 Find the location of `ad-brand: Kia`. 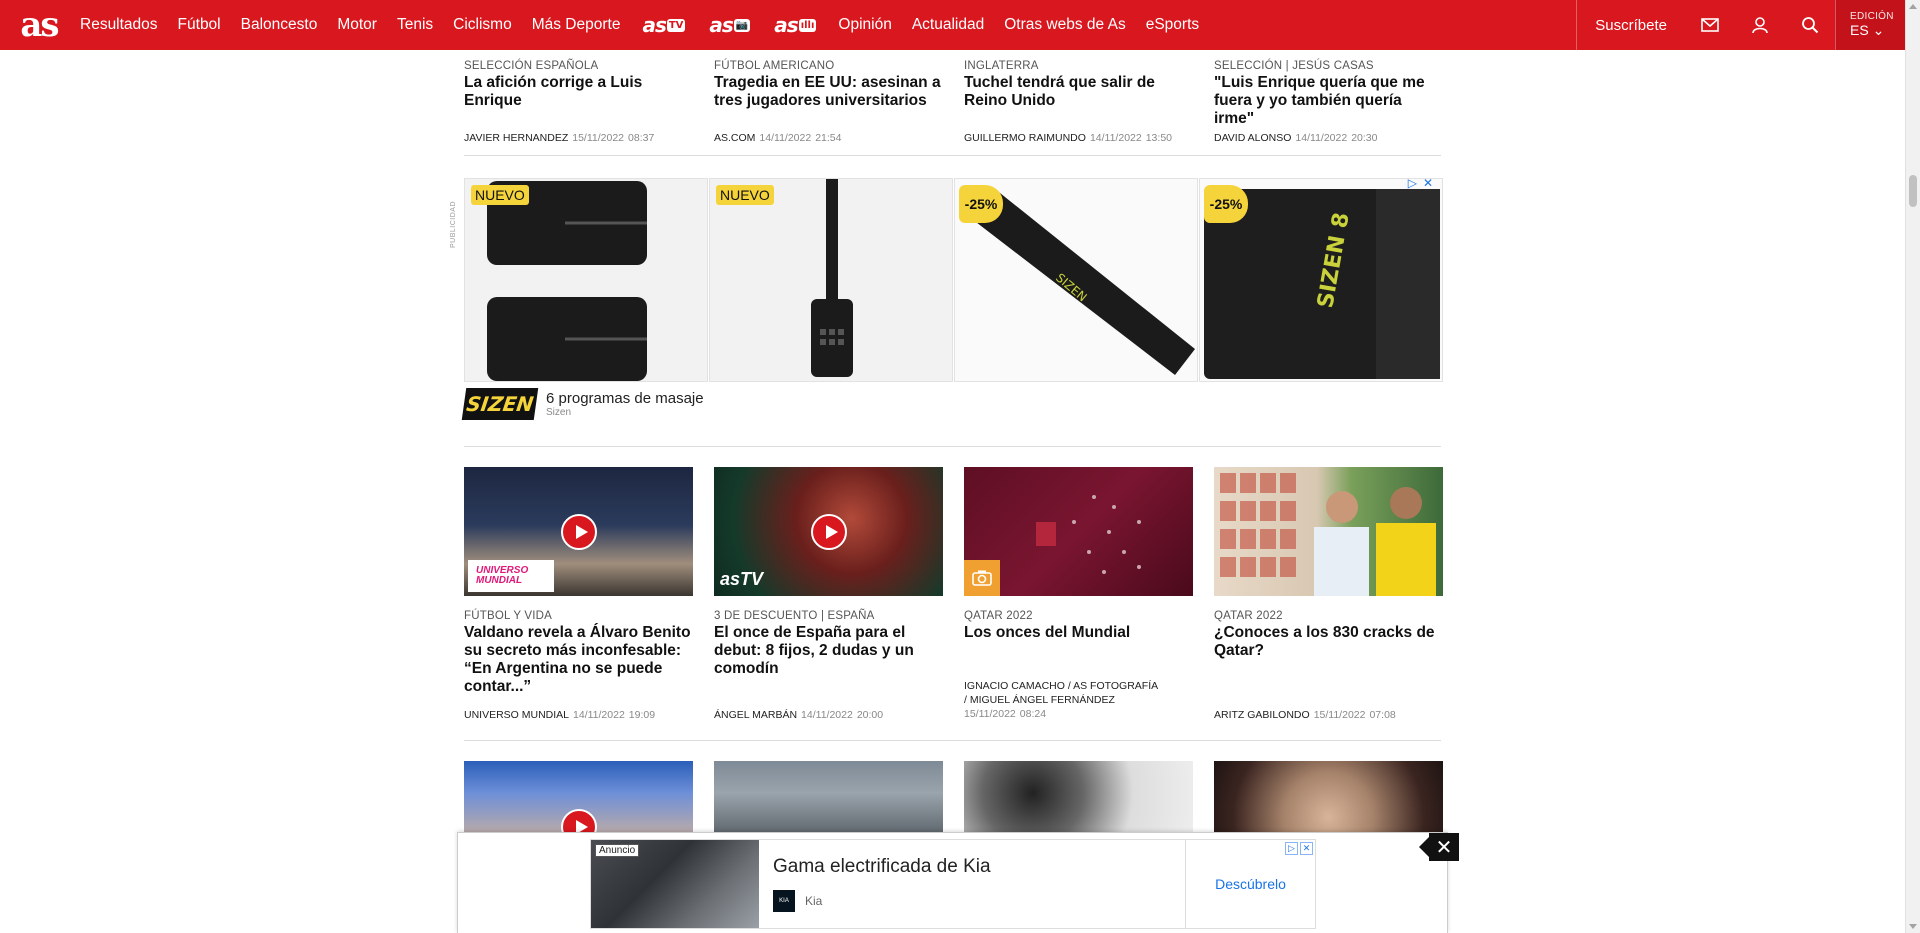

ad-brand: Kia is located at coordinates (814, 901).